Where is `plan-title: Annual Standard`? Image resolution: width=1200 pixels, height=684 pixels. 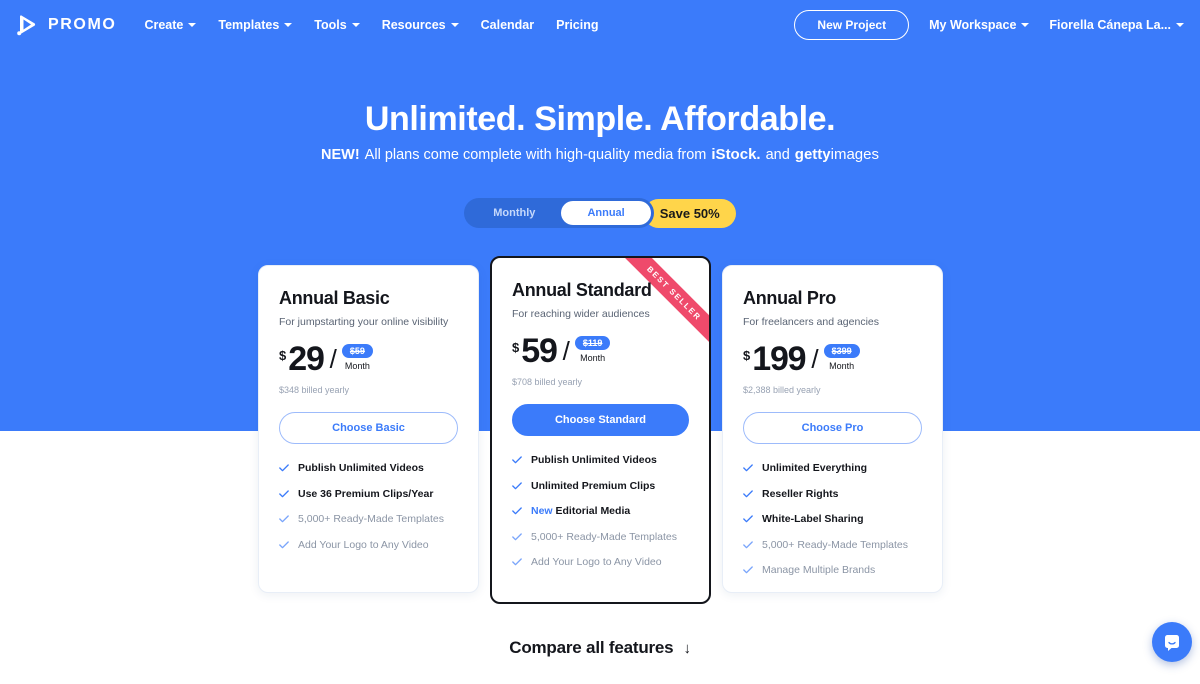 plan-title: Annual Standard is located at coordinates (582, 290).